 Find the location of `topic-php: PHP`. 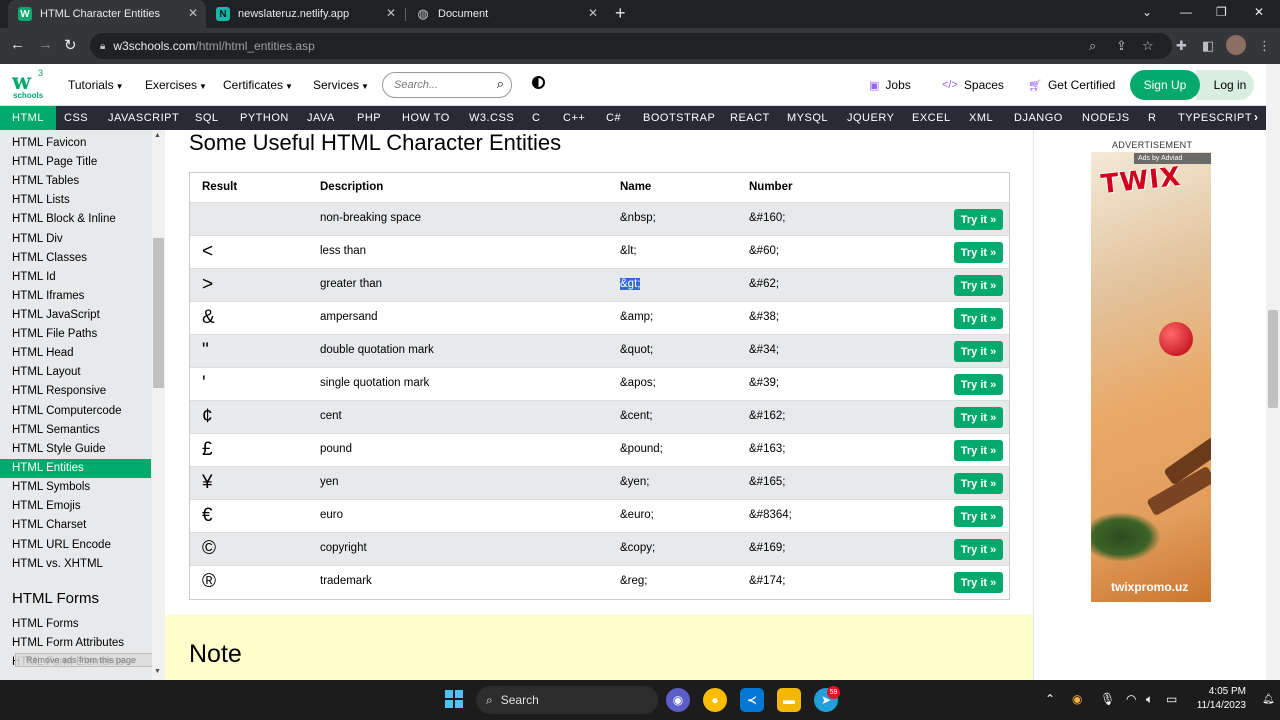

topic-php: PHP is located at coordinates (369, 118).